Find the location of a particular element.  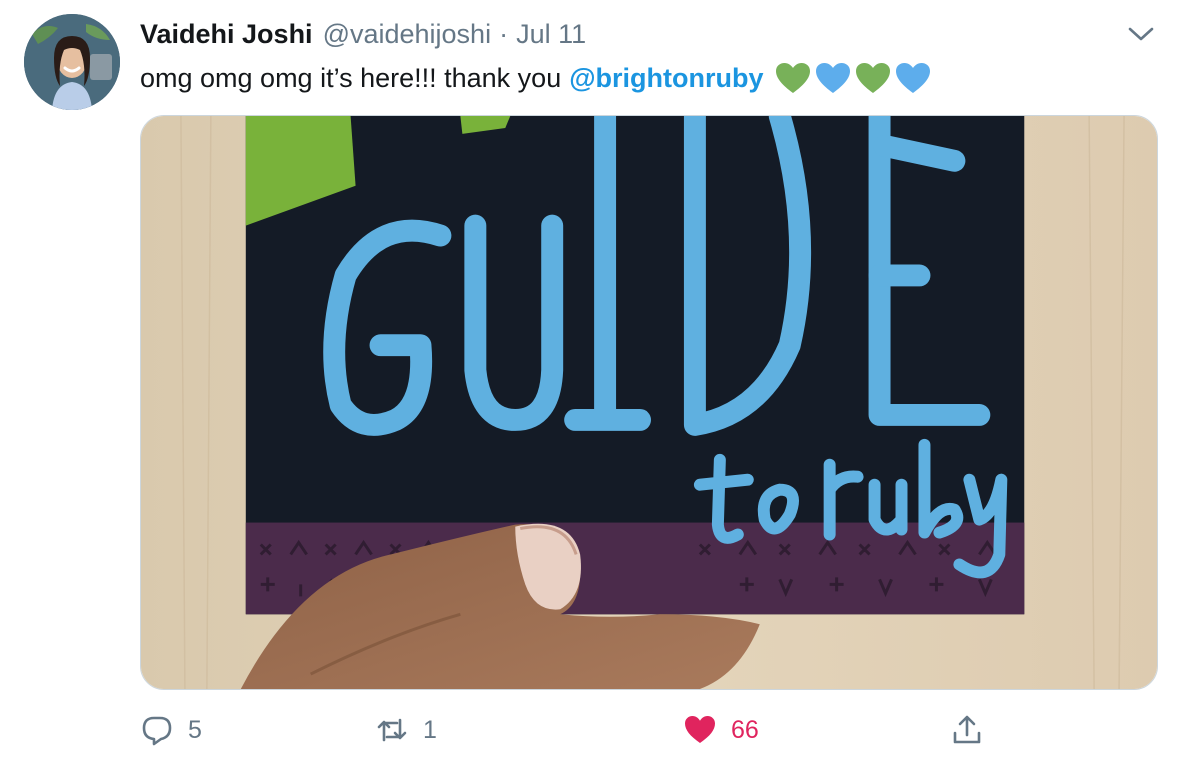

mention-link: @brightonruby is located at coordinates (666, 78).